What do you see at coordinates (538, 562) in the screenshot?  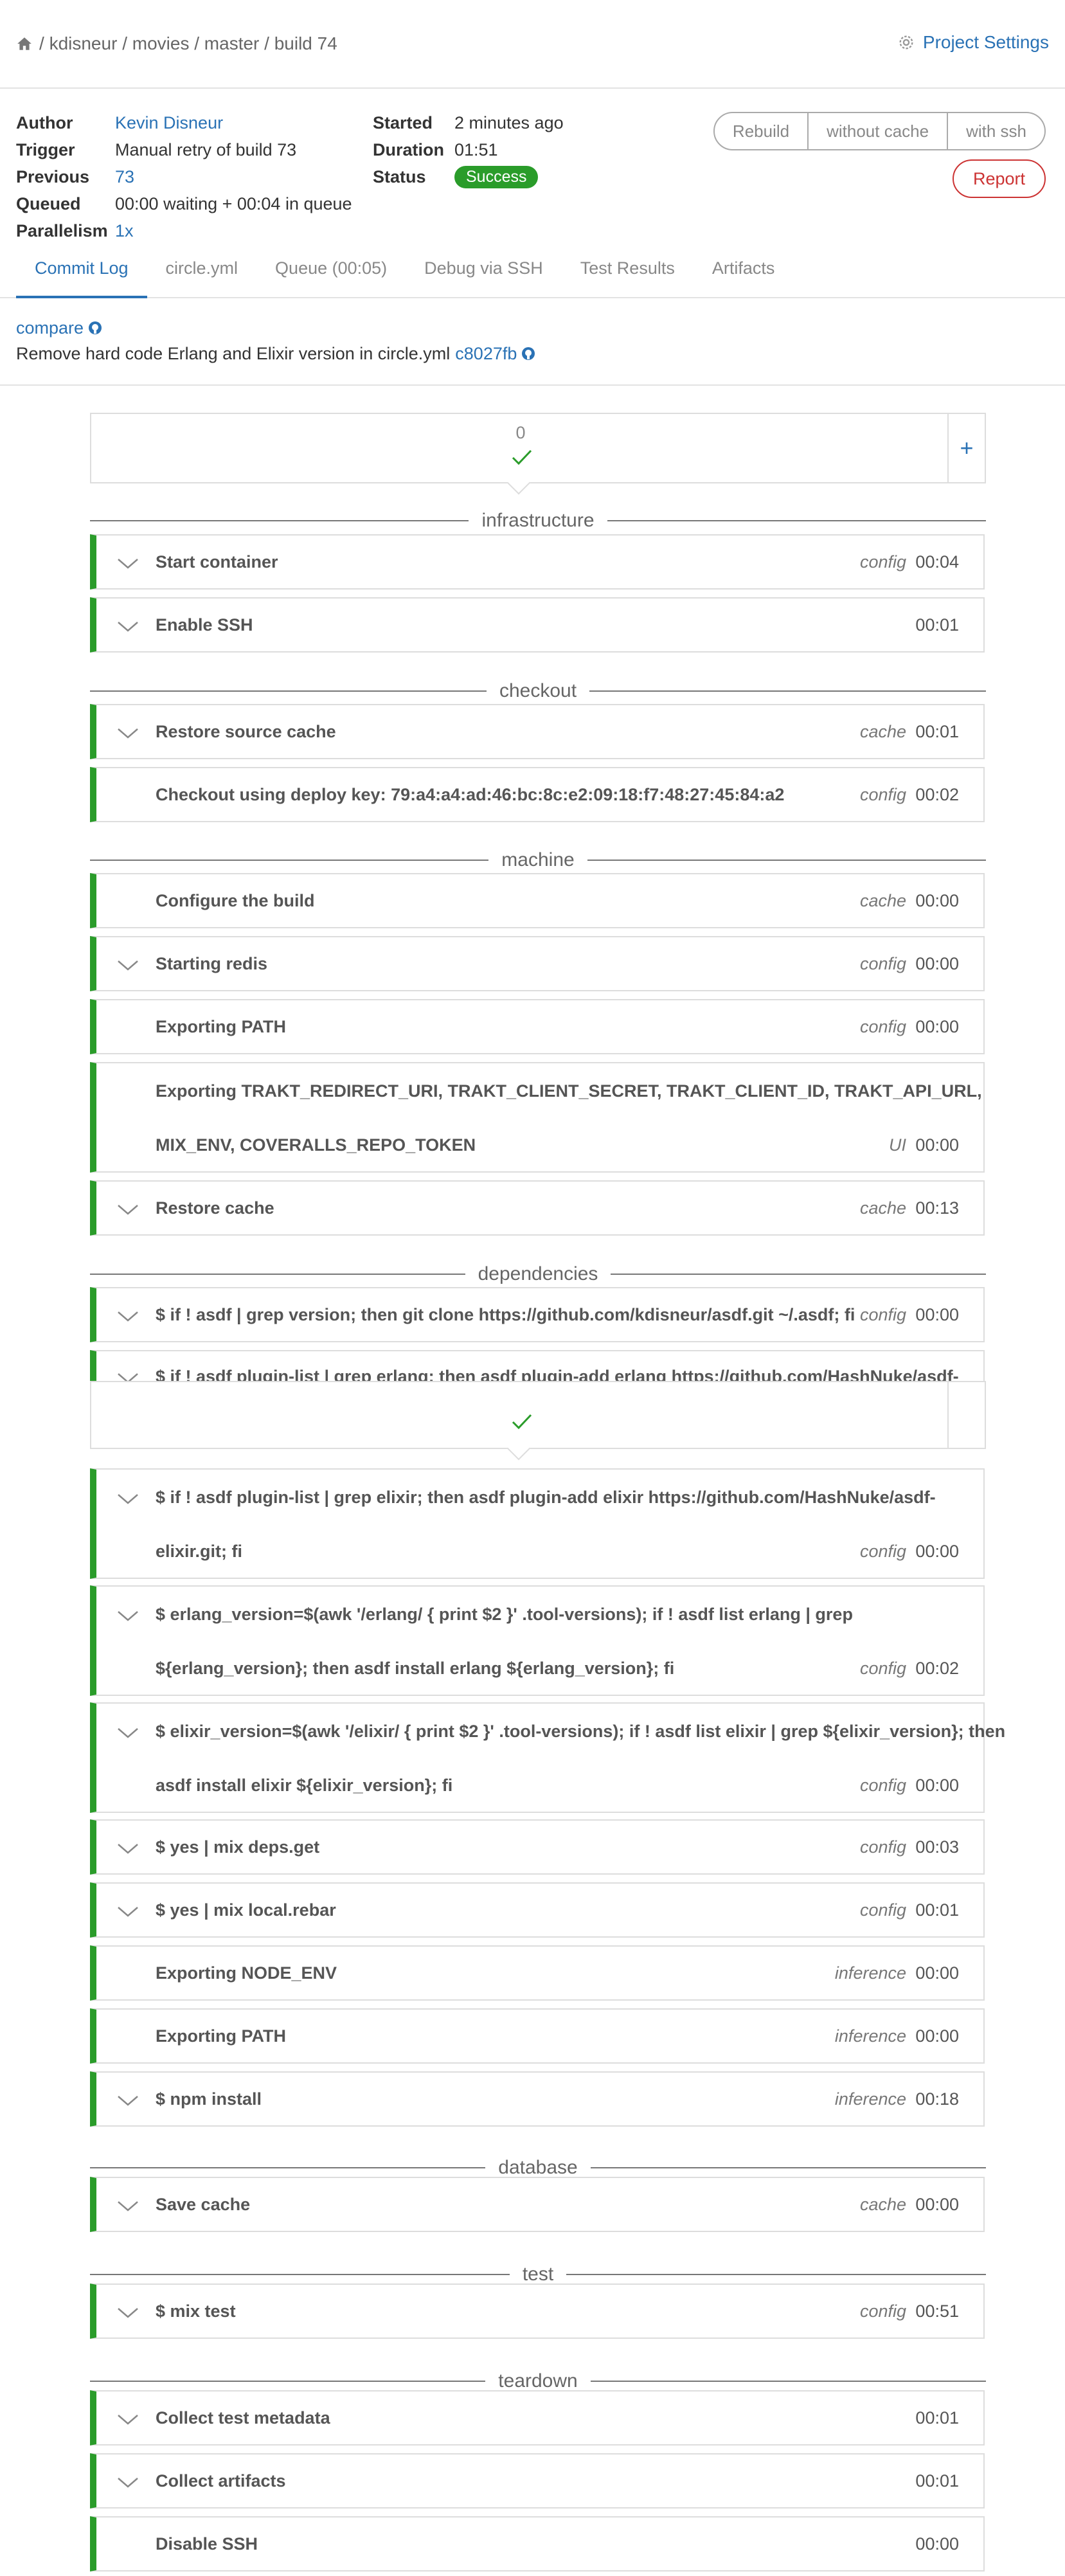 I see `build-step: Start container config 00:04` at bounding box center [538, 562].